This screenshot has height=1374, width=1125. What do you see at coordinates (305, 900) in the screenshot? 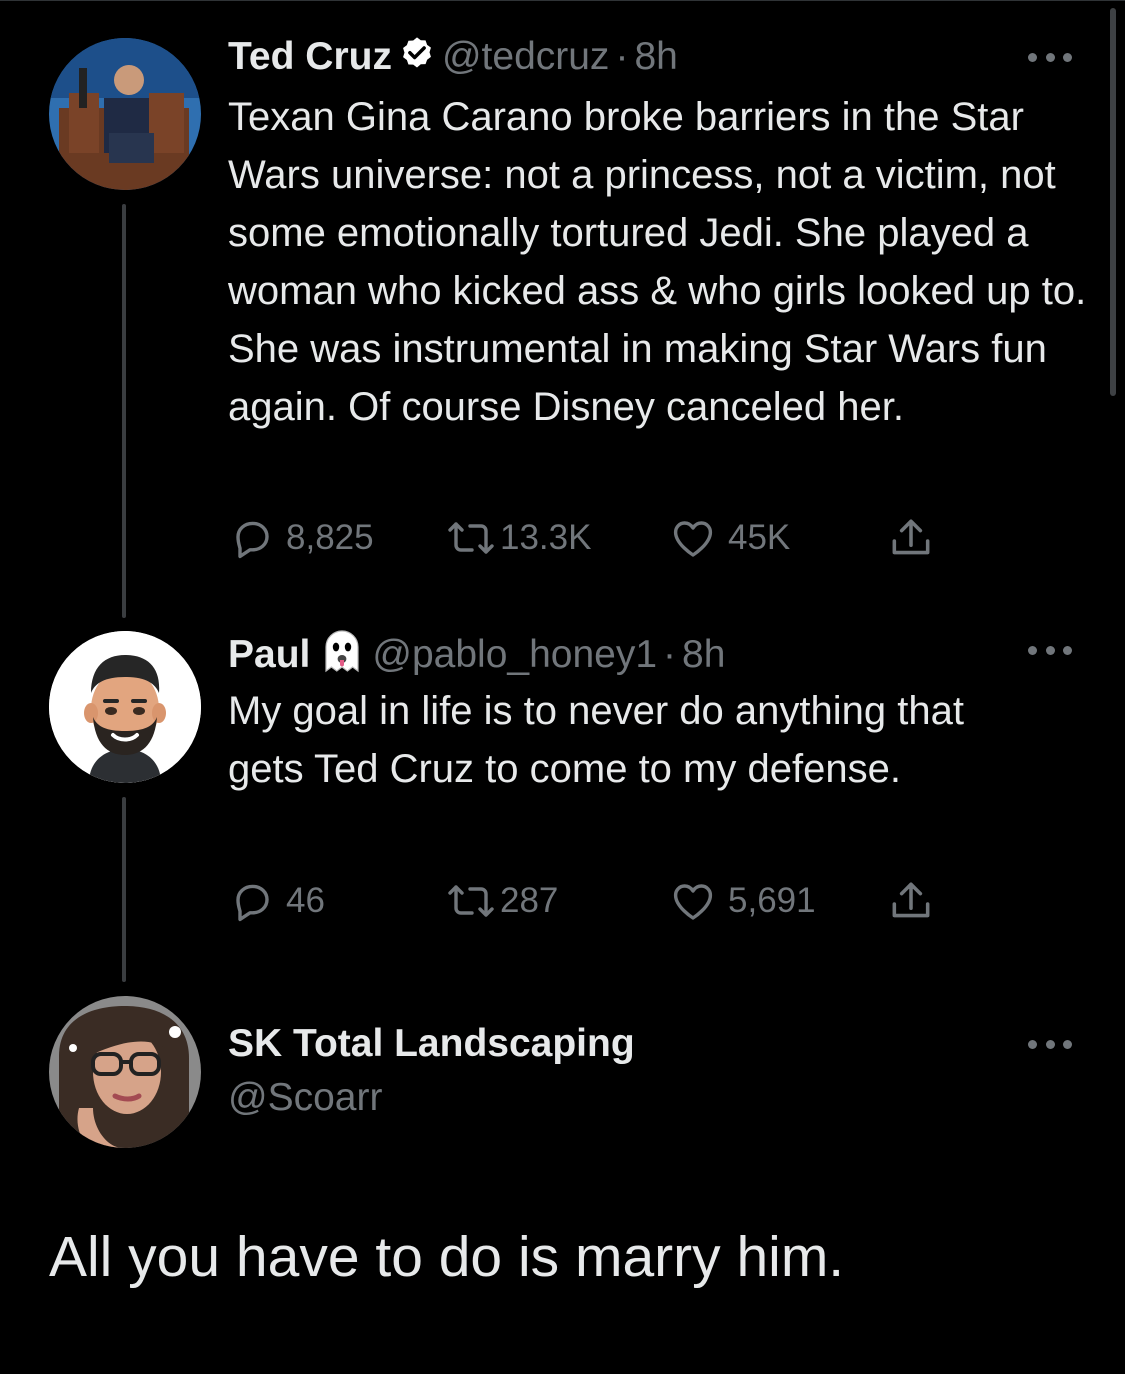
I see `reply-count: 46` at bounding box center [305, 900].